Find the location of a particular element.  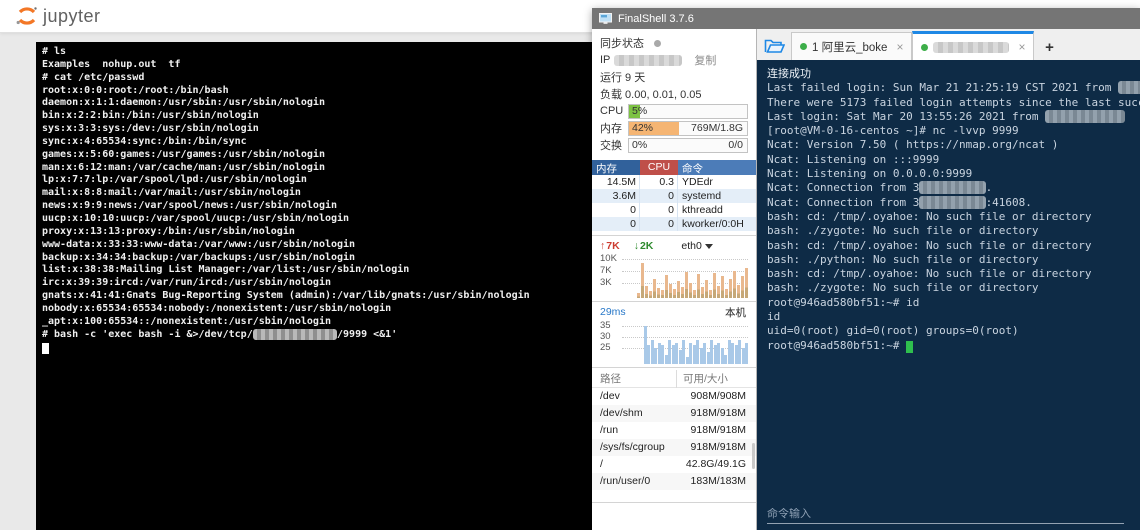

disk-row: /42.8G/49.1G is located at coordinates (674, 464).